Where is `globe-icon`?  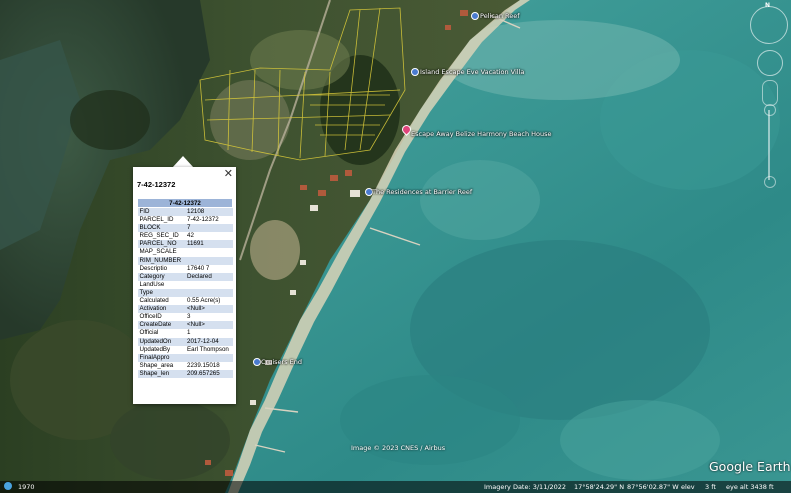
globe-icon is located at coordinates (8, 486).